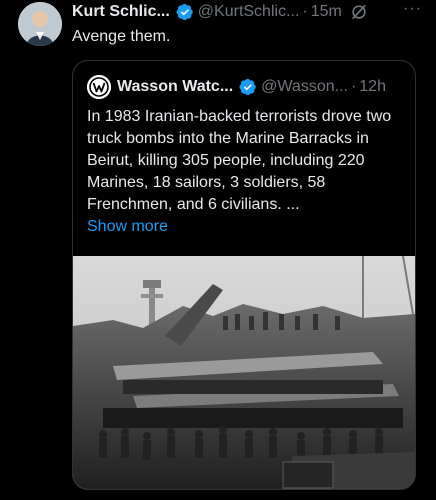 The height and width of the screenshot is (500, 436). Describe the element at coordinates (412, 9) in the screenshot. I see `more-options-icon: ···` at that location.